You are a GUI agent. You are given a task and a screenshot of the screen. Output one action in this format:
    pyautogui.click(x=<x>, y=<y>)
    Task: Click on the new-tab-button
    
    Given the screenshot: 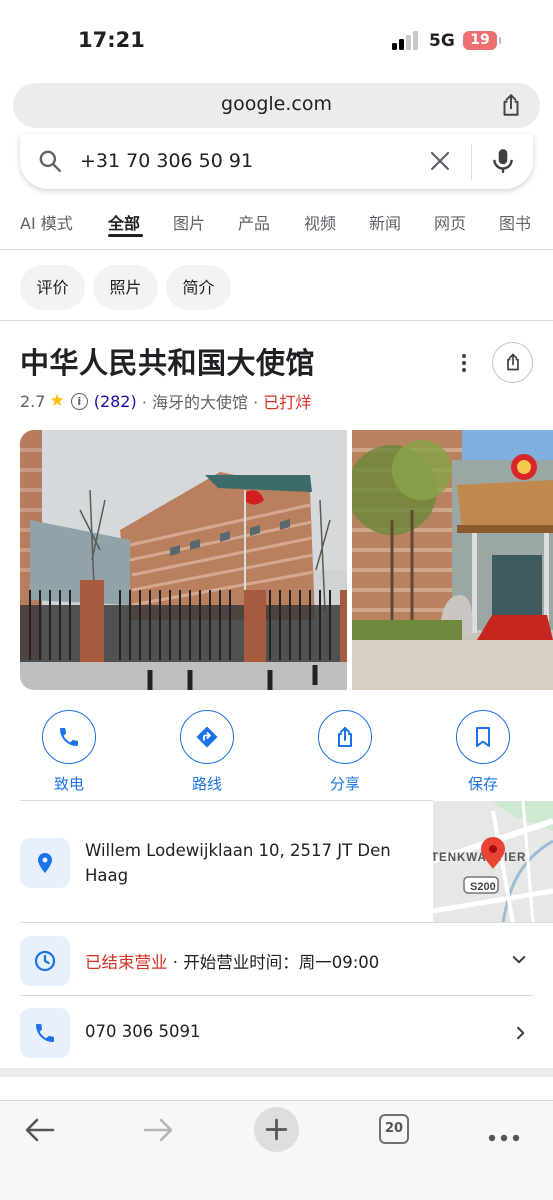 What is the action you would take?
    pyautogui.click(x=276, y=1129)
    